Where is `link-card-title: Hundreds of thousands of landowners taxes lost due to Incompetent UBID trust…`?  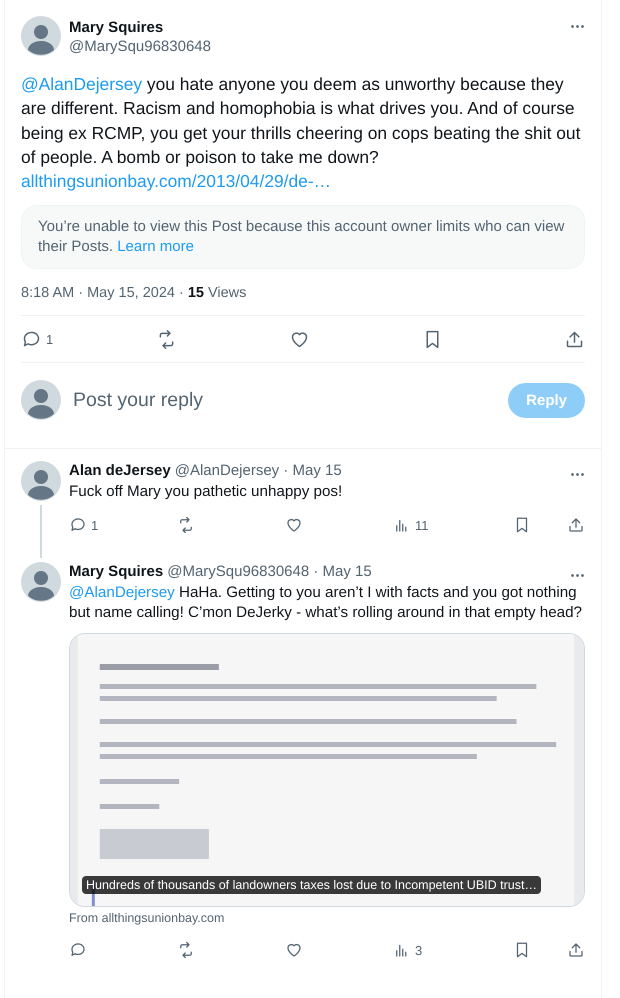
link-card-title: Hundreds of thousands of landowners taxes lost due to Incompetent UBID trust… is located at coordinates (311, 885).